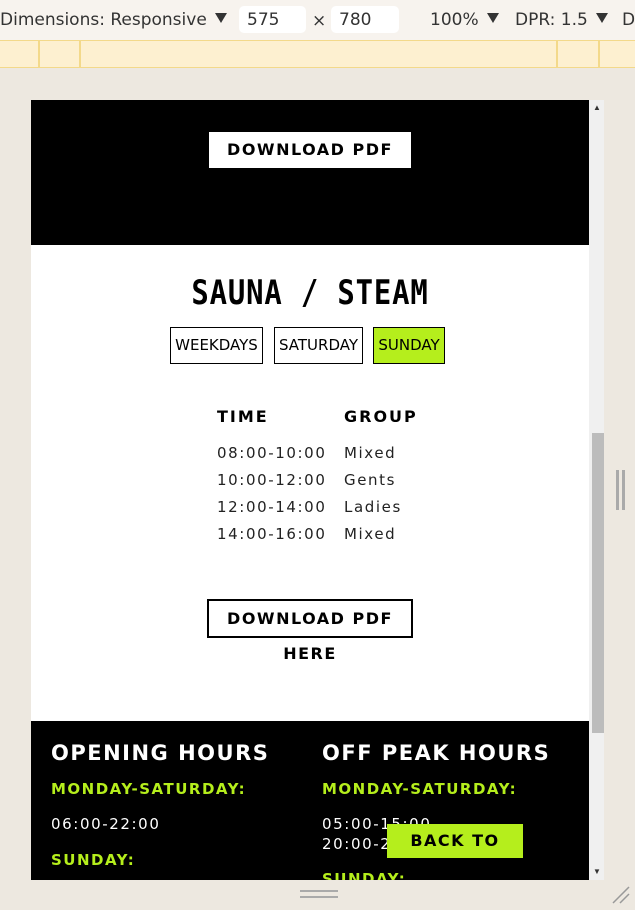 The image size is (635, 910). What do you see at coordinates (216, 345) in the screenshot?
I see `tab-weekdays: WEEKDAYS` at bounding box center [216, 345].